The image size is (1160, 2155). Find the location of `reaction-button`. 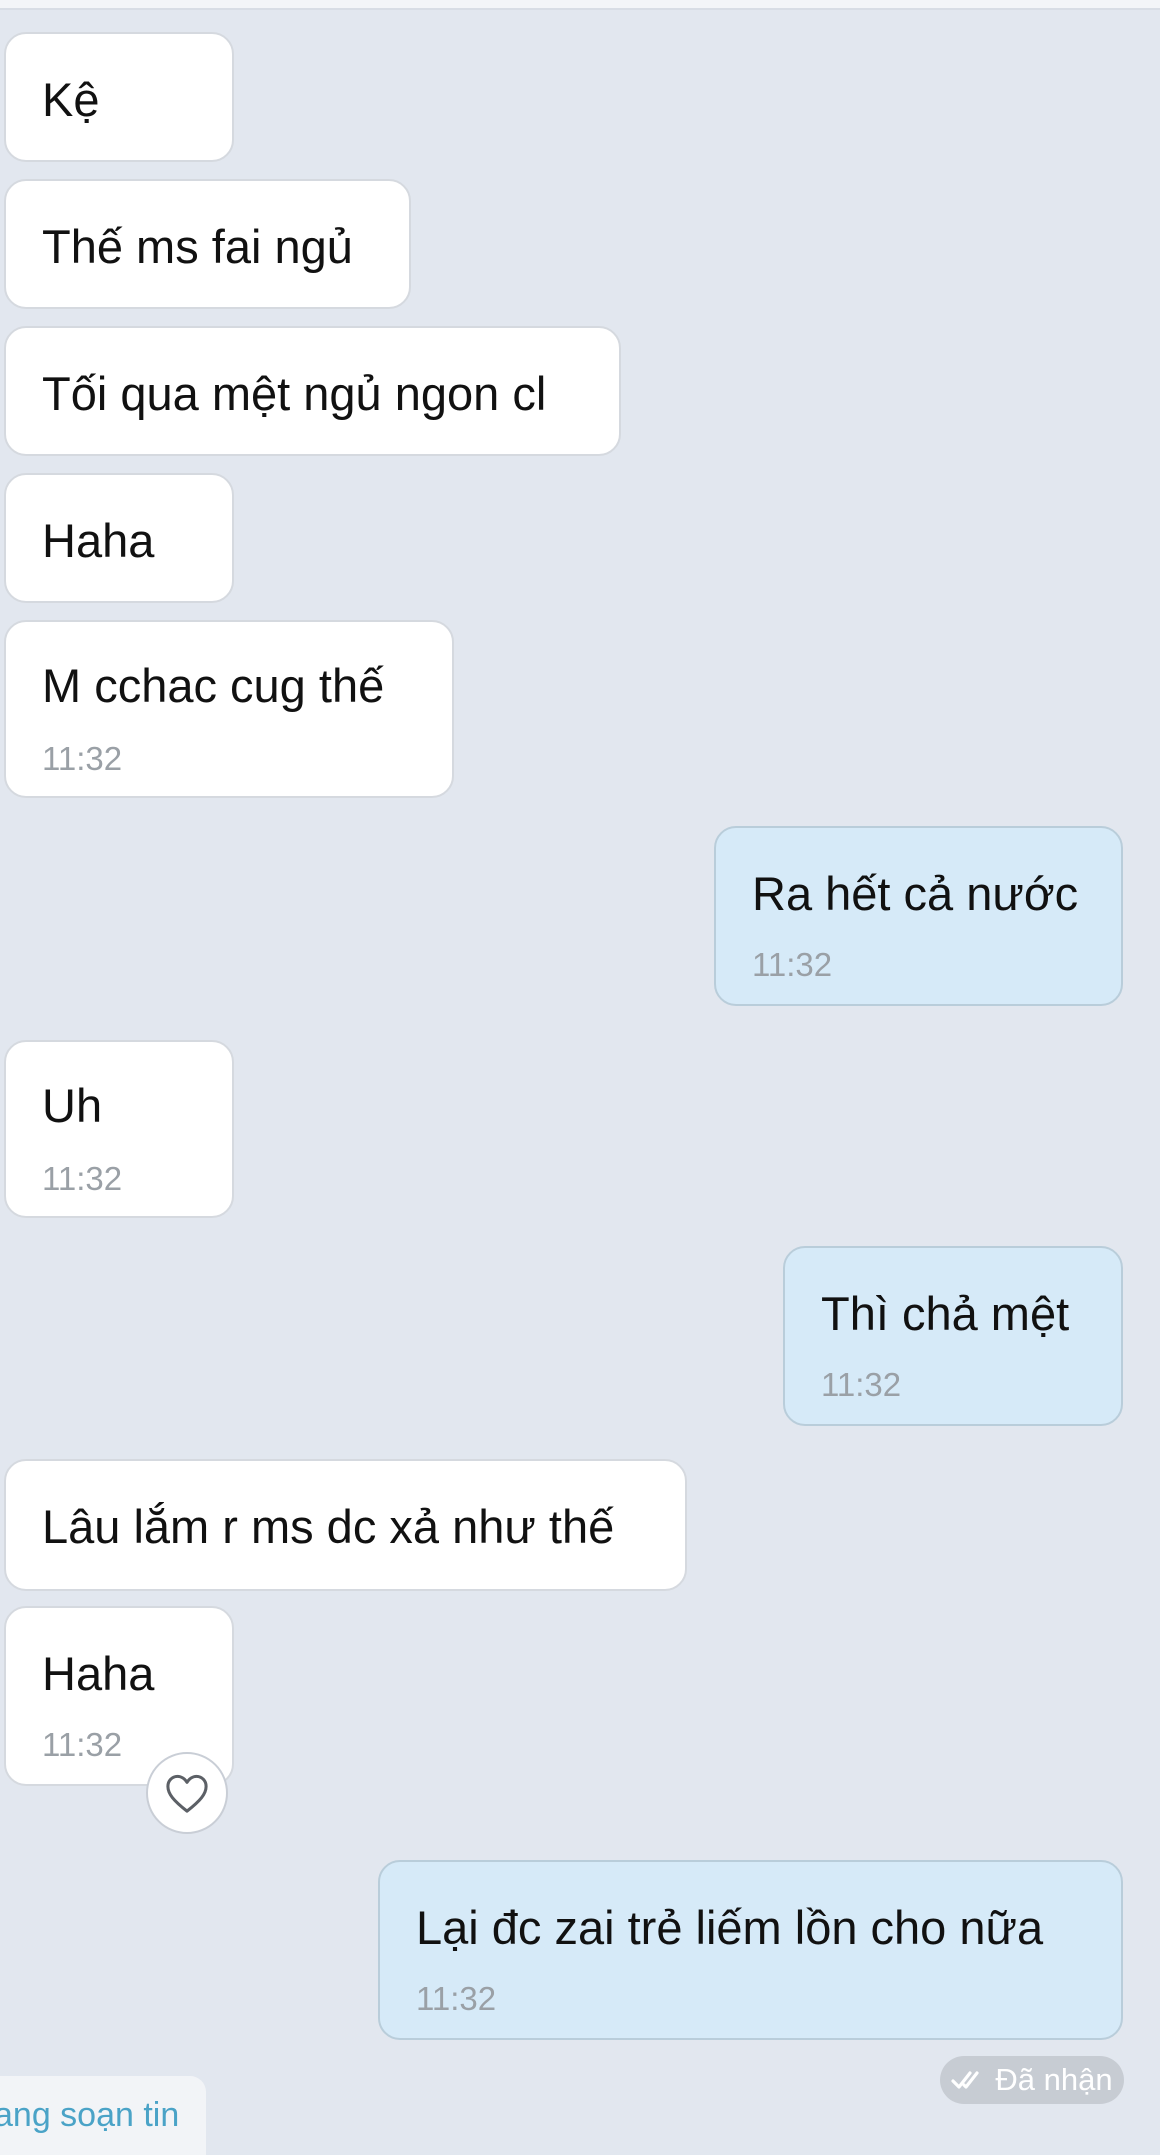

reaction-button is located at coordinates (187, 1793).